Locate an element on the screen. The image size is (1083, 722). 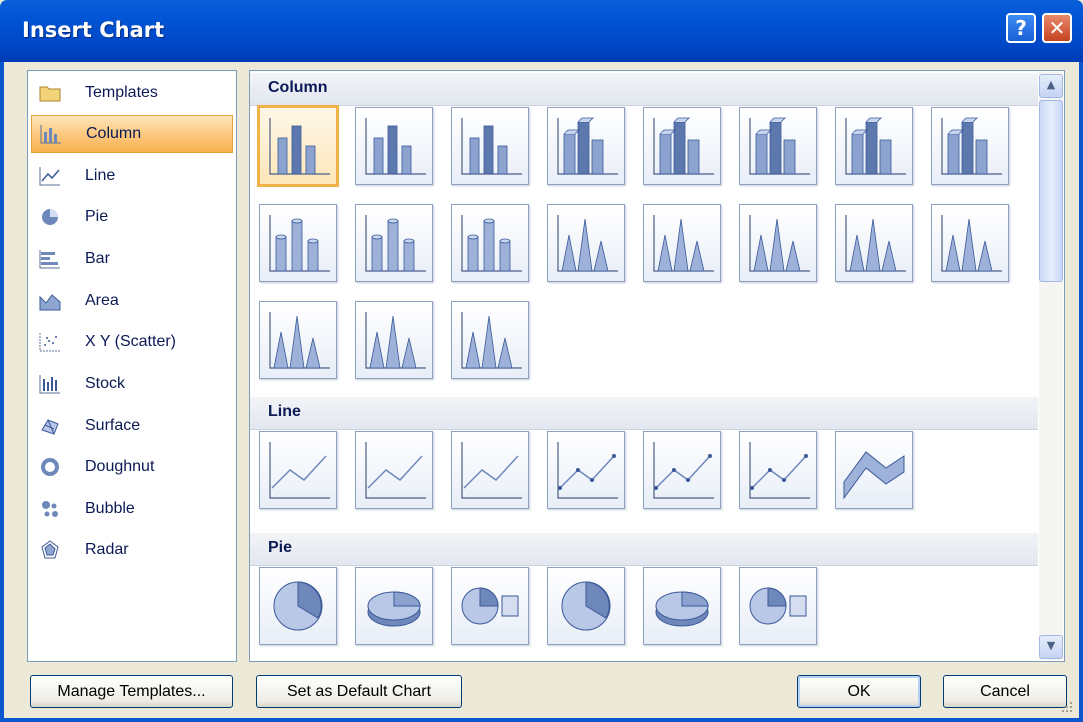
doughnut-chart-icon is located at coordinates (50, 467).